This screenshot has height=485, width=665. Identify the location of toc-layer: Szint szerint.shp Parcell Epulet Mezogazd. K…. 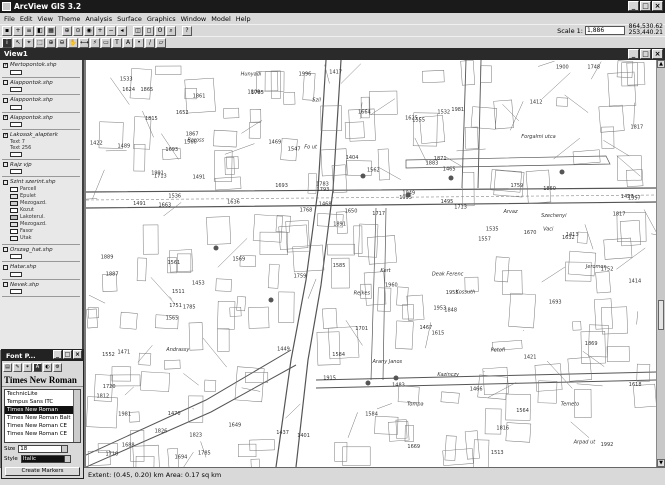
(41, 209).